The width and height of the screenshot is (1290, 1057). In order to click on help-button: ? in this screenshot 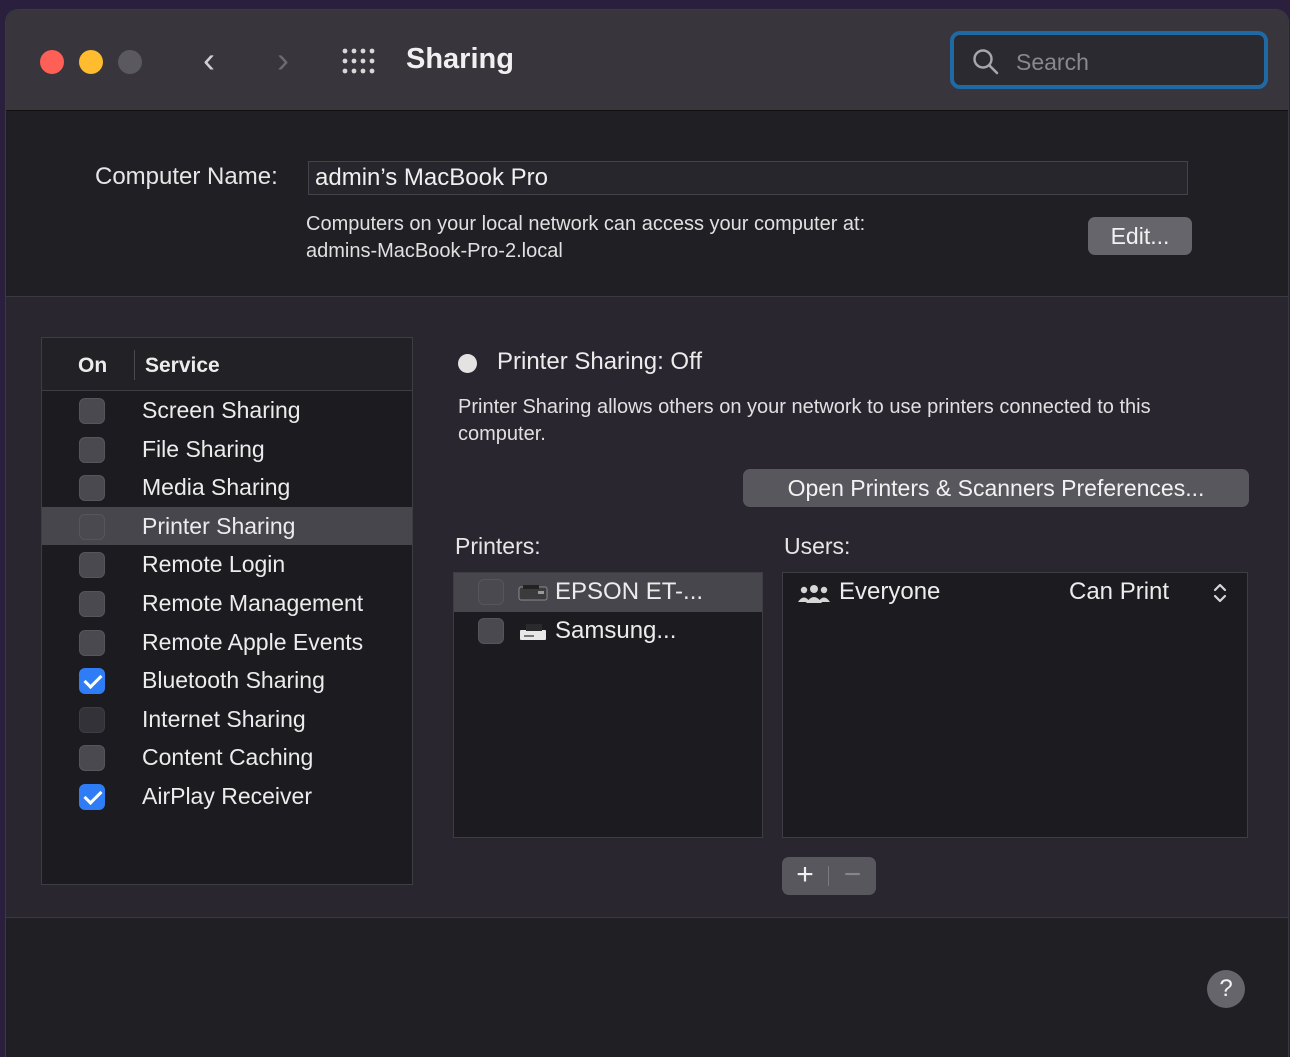, I will do `click(1226, 989)`.